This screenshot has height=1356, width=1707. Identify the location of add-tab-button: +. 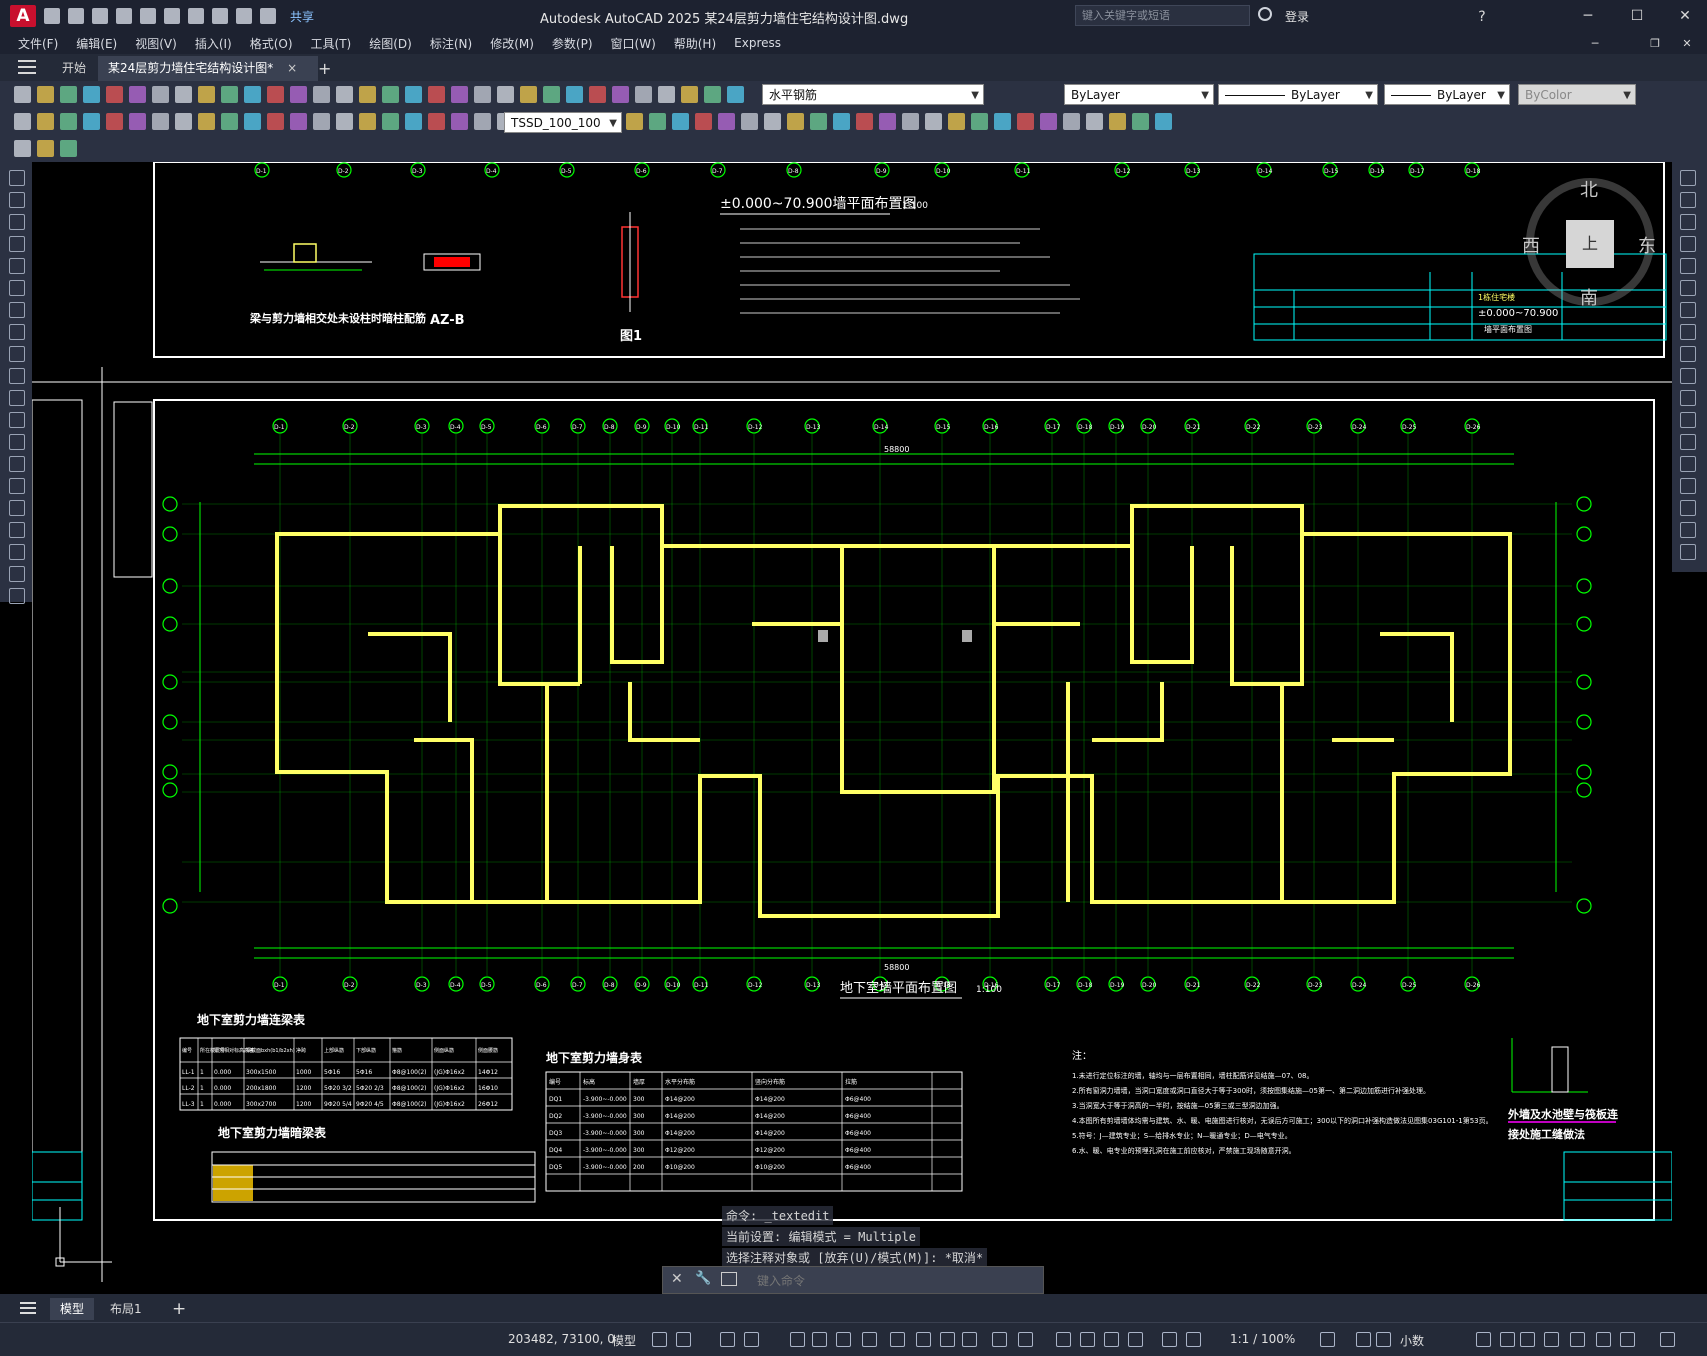
(324, 68).